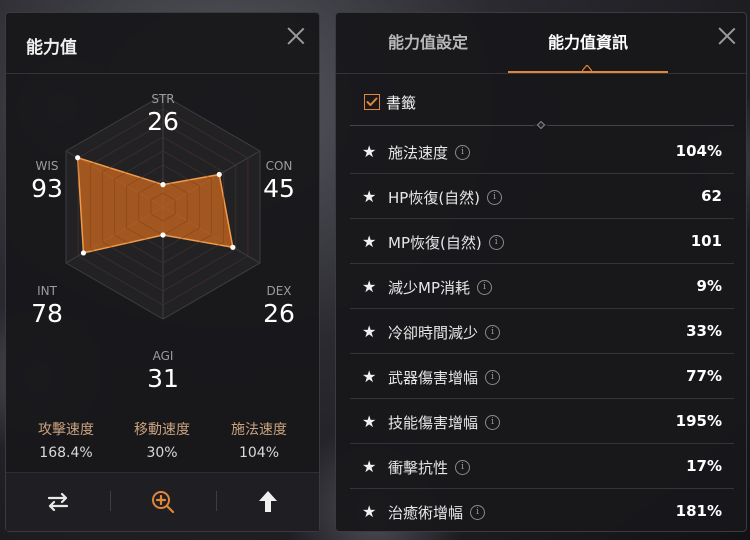 The height and width of the screenshot is (540, 750). What do you see at coordinates (704, 331) in the screenshot?
I see `row-value: 33%` at bounding box center [704, 331].